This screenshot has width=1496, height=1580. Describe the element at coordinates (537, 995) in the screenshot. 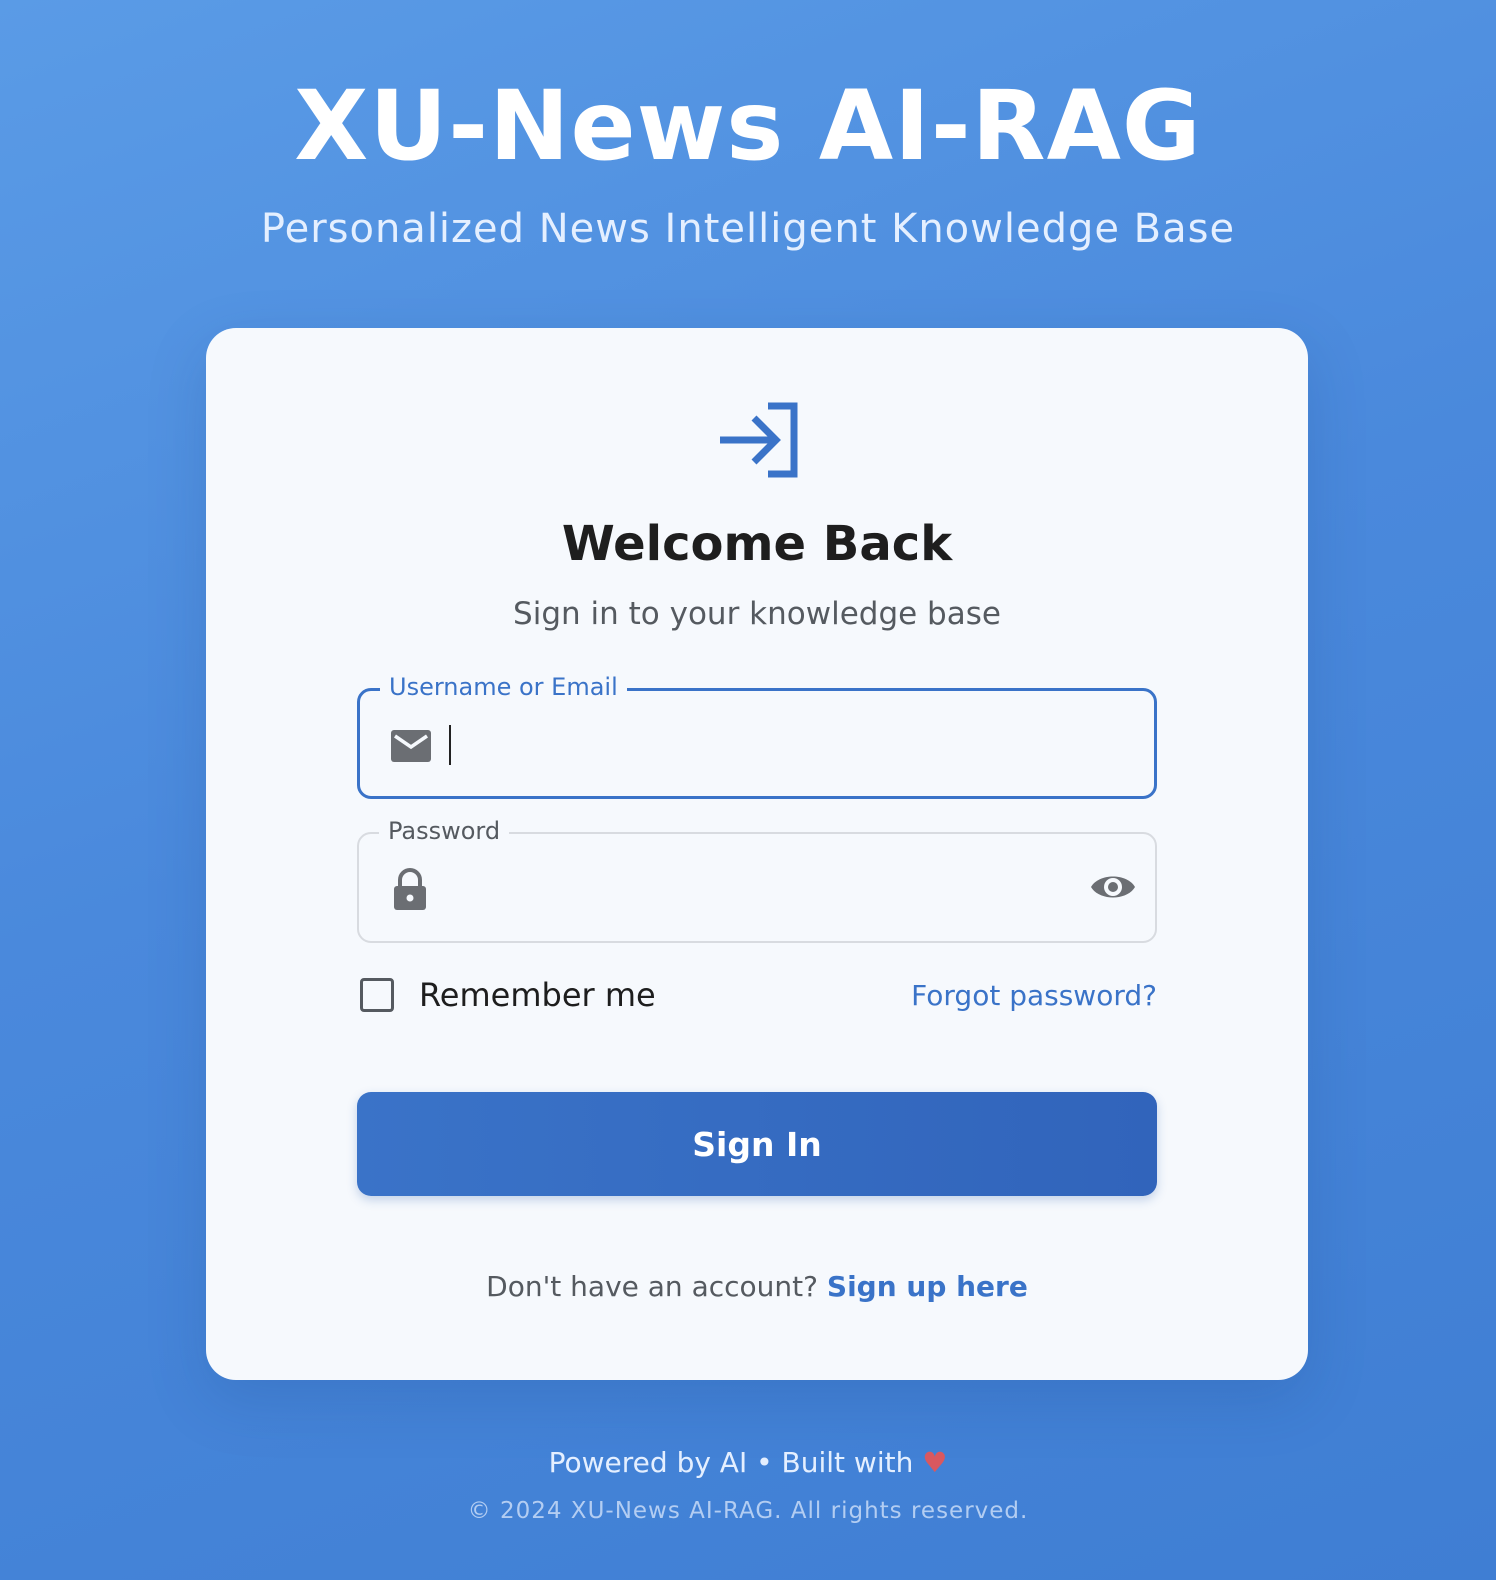

I see `remember-label: Remember me` at that location.